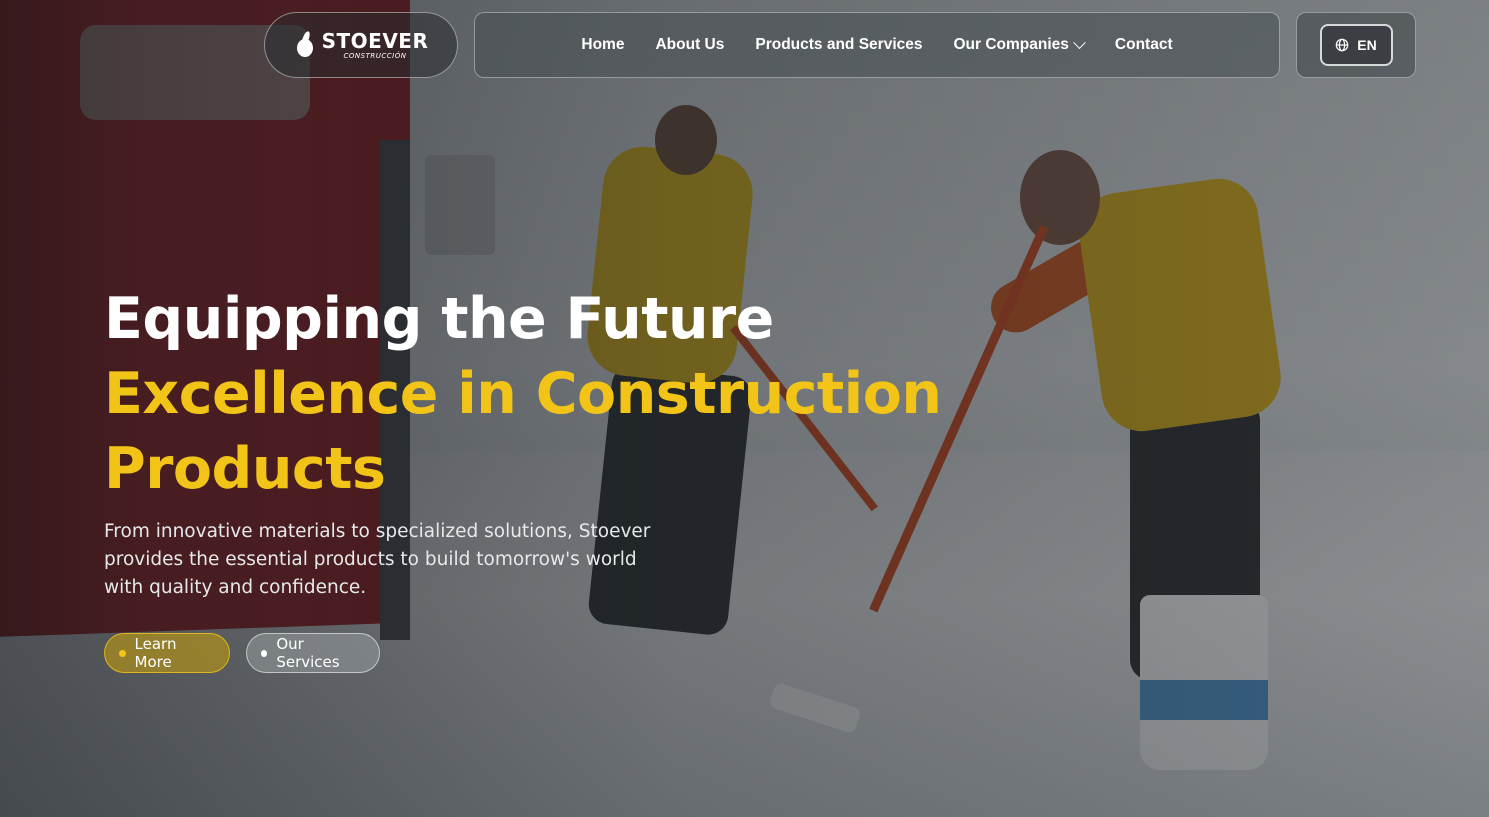  I want to click on our-services-button: Our Services, so click(313, 653).